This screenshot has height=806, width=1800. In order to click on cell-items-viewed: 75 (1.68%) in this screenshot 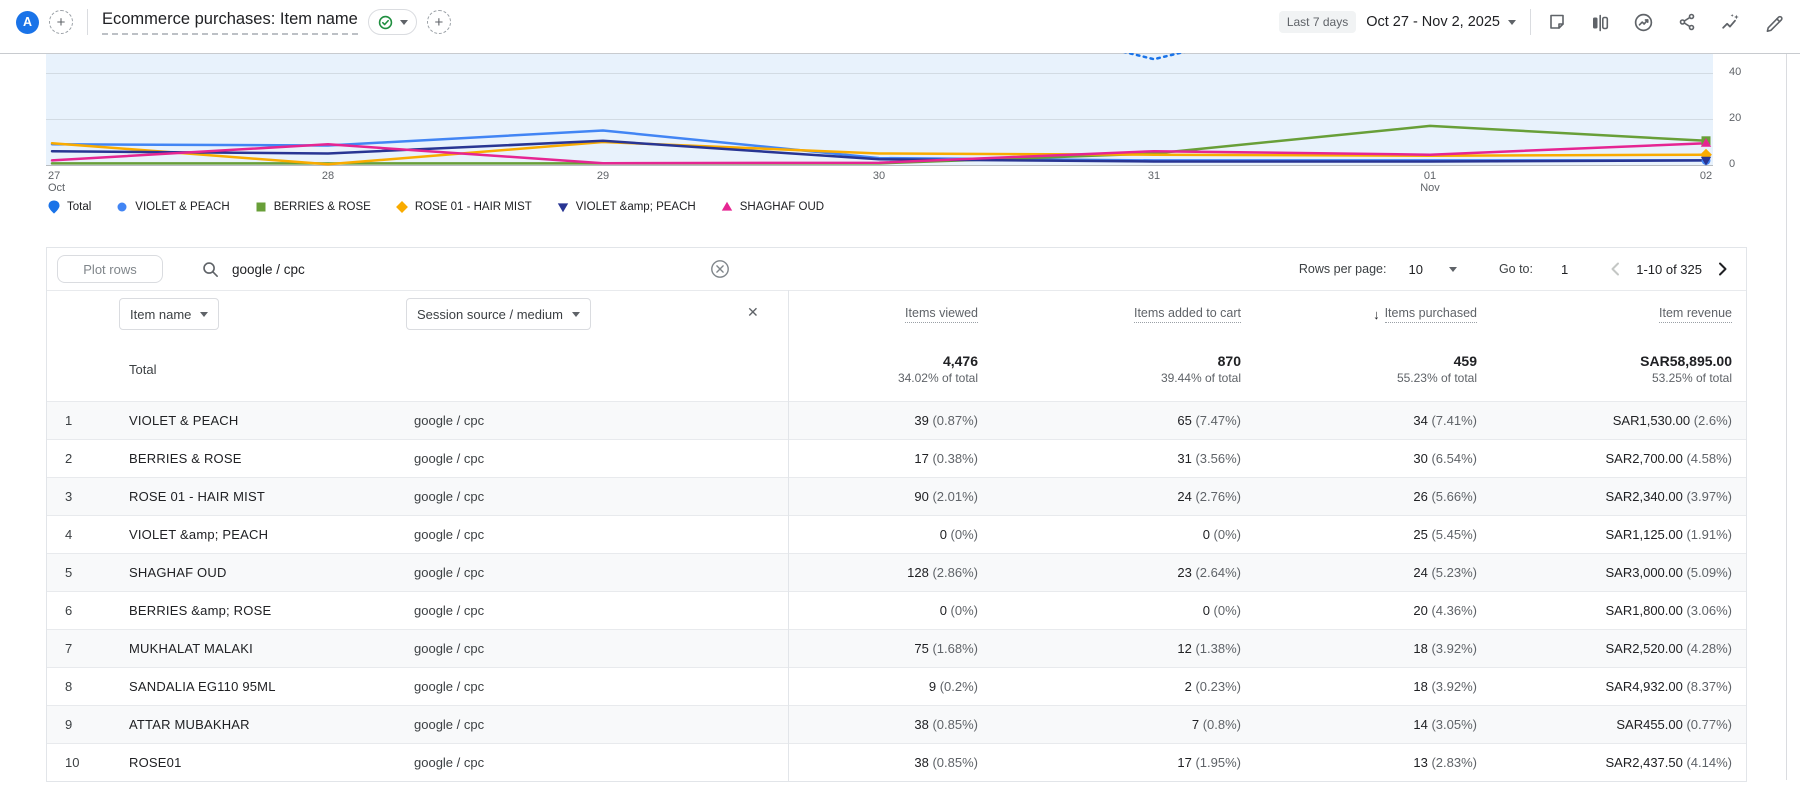, I will do `click(946, 648)`.